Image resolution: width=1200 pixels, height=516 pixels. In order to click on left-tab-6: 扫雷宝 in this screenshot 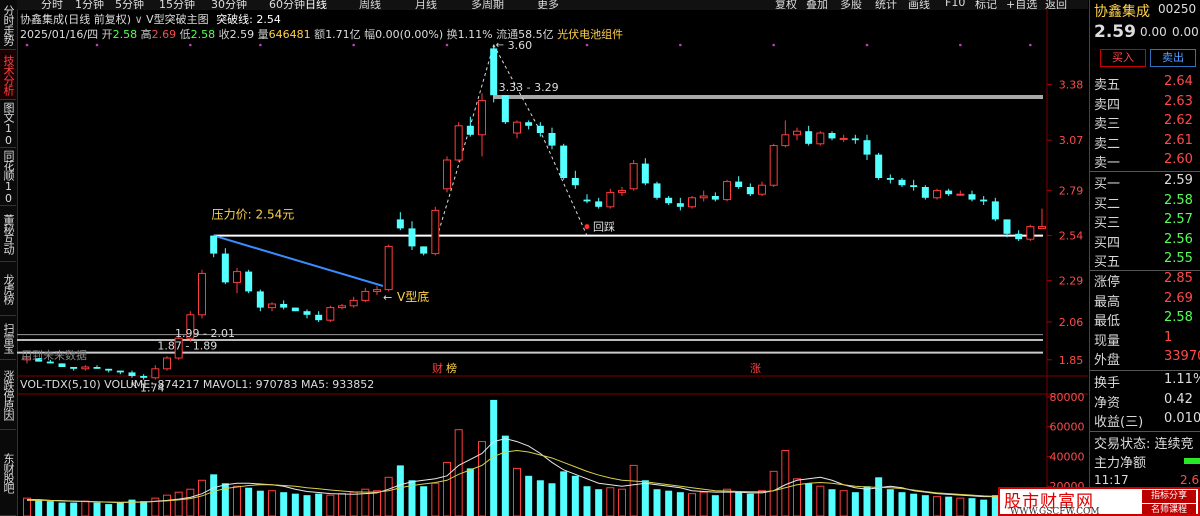, I will do `click(8, 338)`.